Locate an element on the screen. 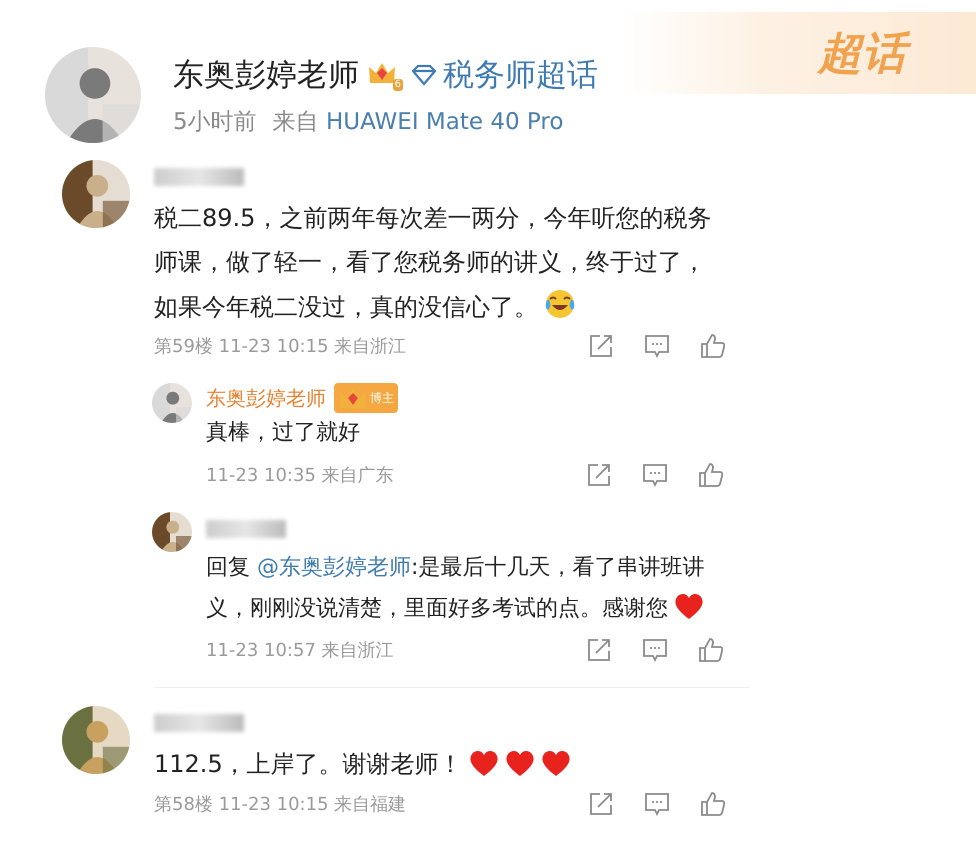  comment-meta: 第58楼 11-23 10:15 来自福建 is located at coordinates (280, 804).